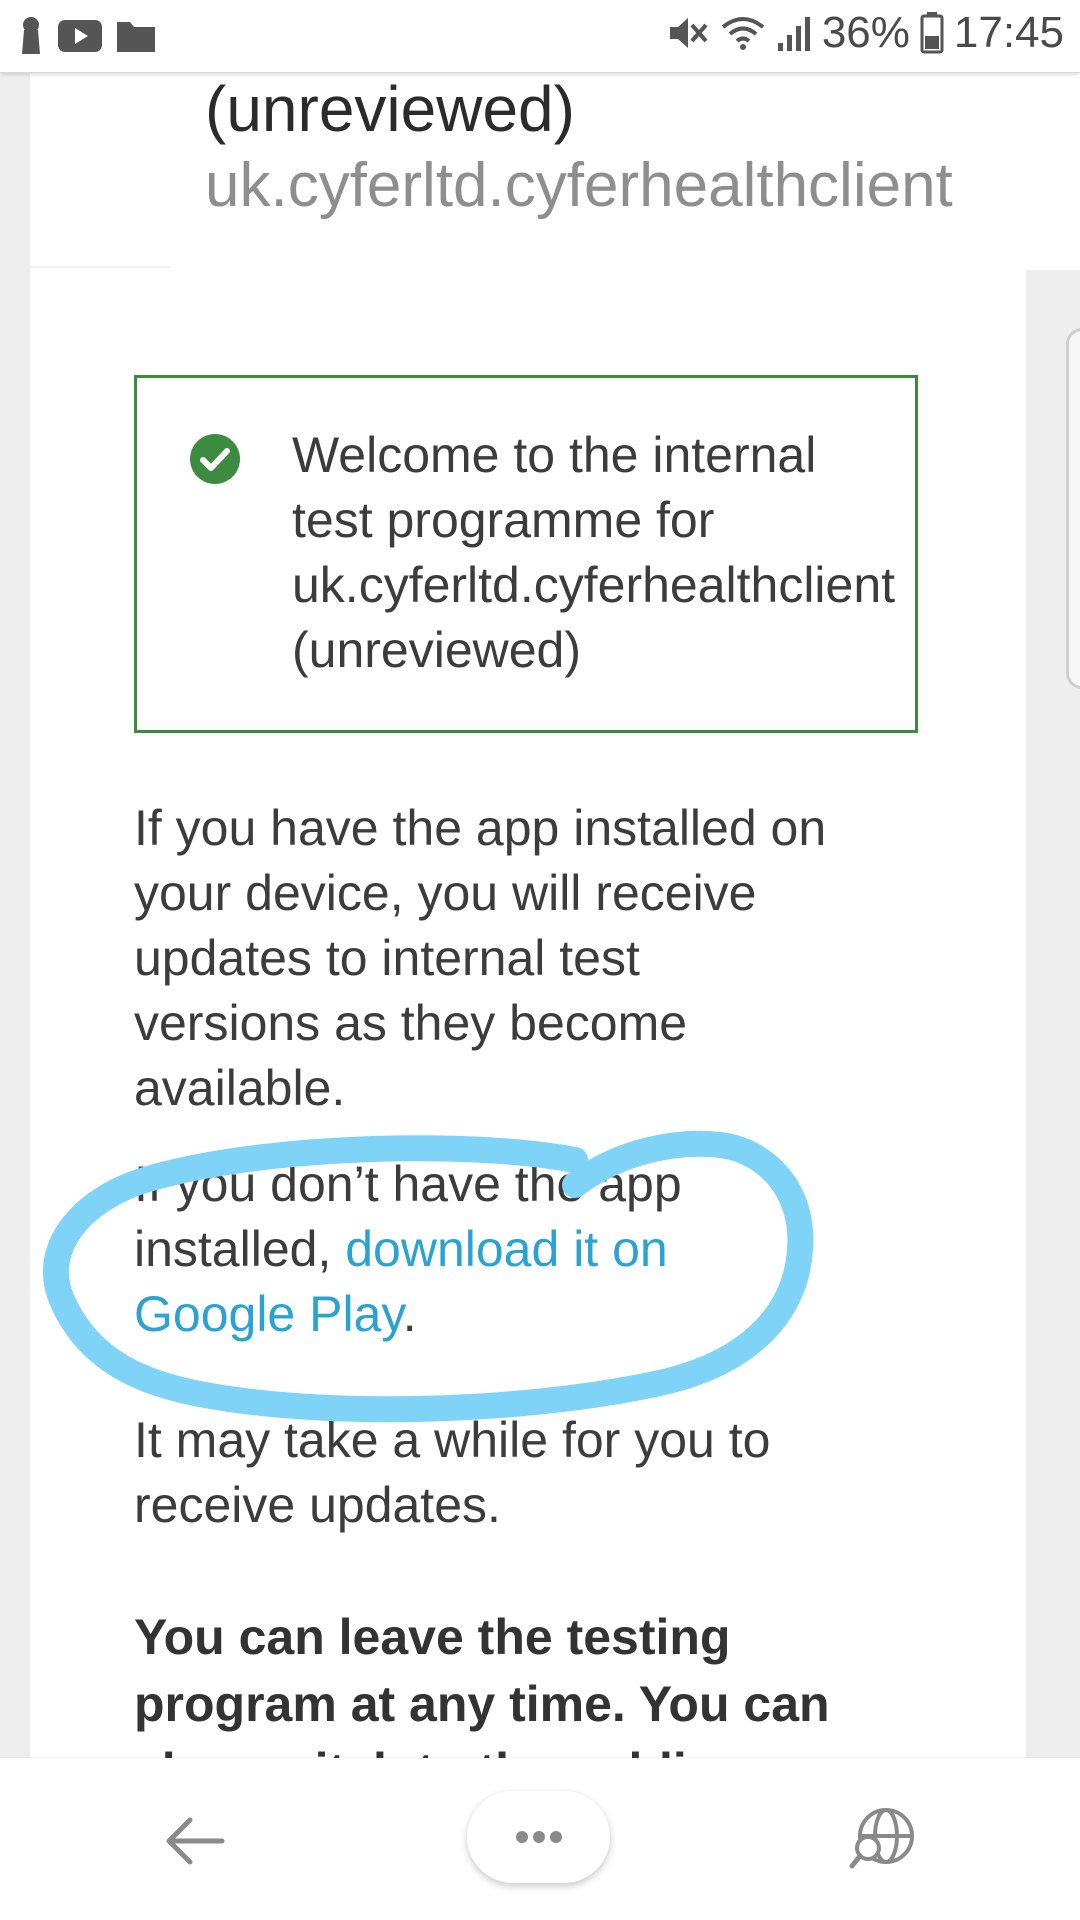 The width and height of the screenshot is (1080, 1920). What do you see at coordinates (317, 1505) in the screenshot?
I see `paragraph-line: receive updates.` at bounding box center [317, 1505].